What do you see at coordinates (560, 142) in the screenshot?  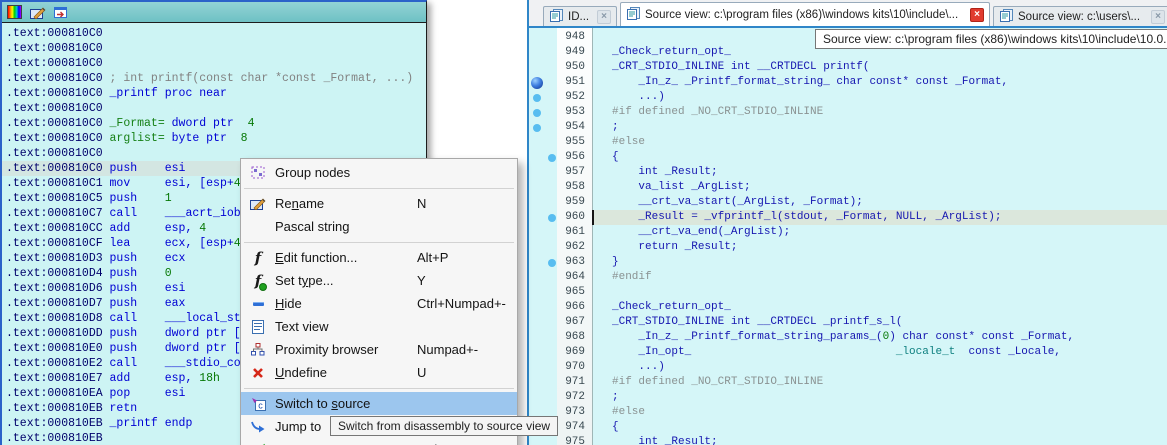 I see `source-gutter: 955` at bounding box center [560, 142].